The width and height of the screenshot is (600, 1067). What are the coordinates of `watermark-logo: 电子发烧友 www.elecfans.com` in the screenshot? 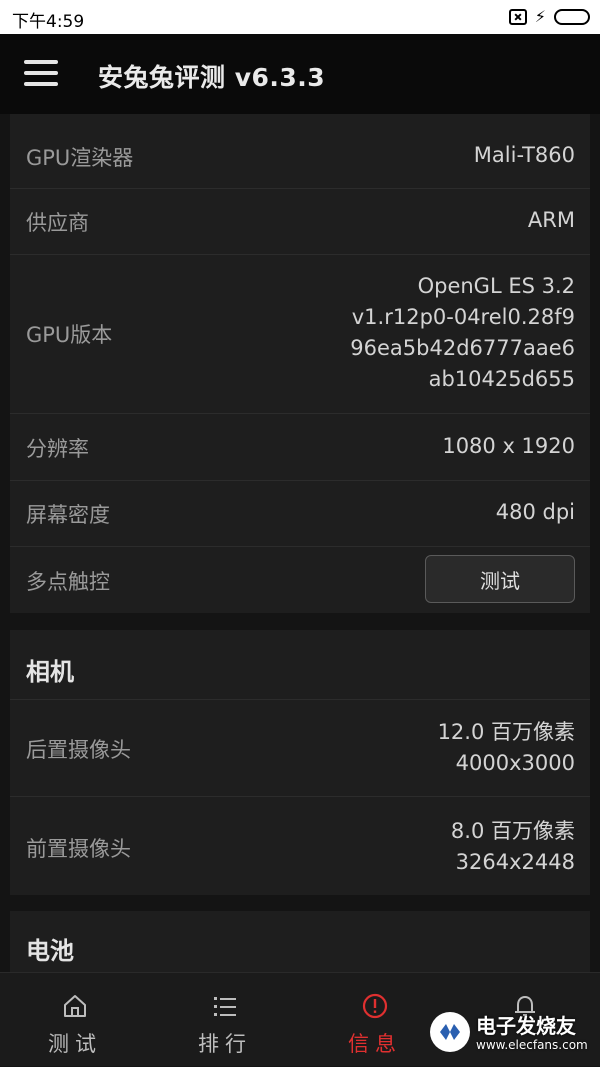 It's located at (510, 1034).